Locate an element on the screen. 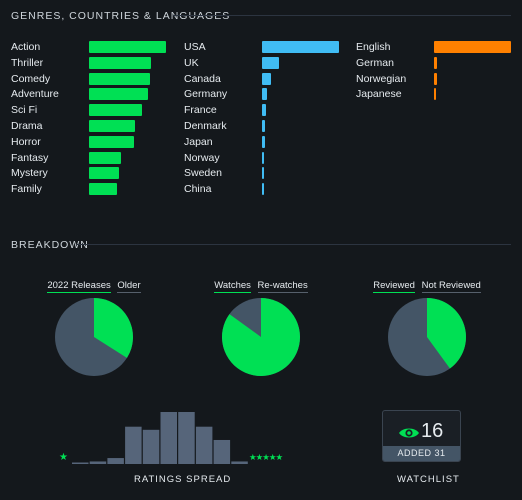 The image size is (522, 500). releases-pie-chart is located at coordinates (94, 337).